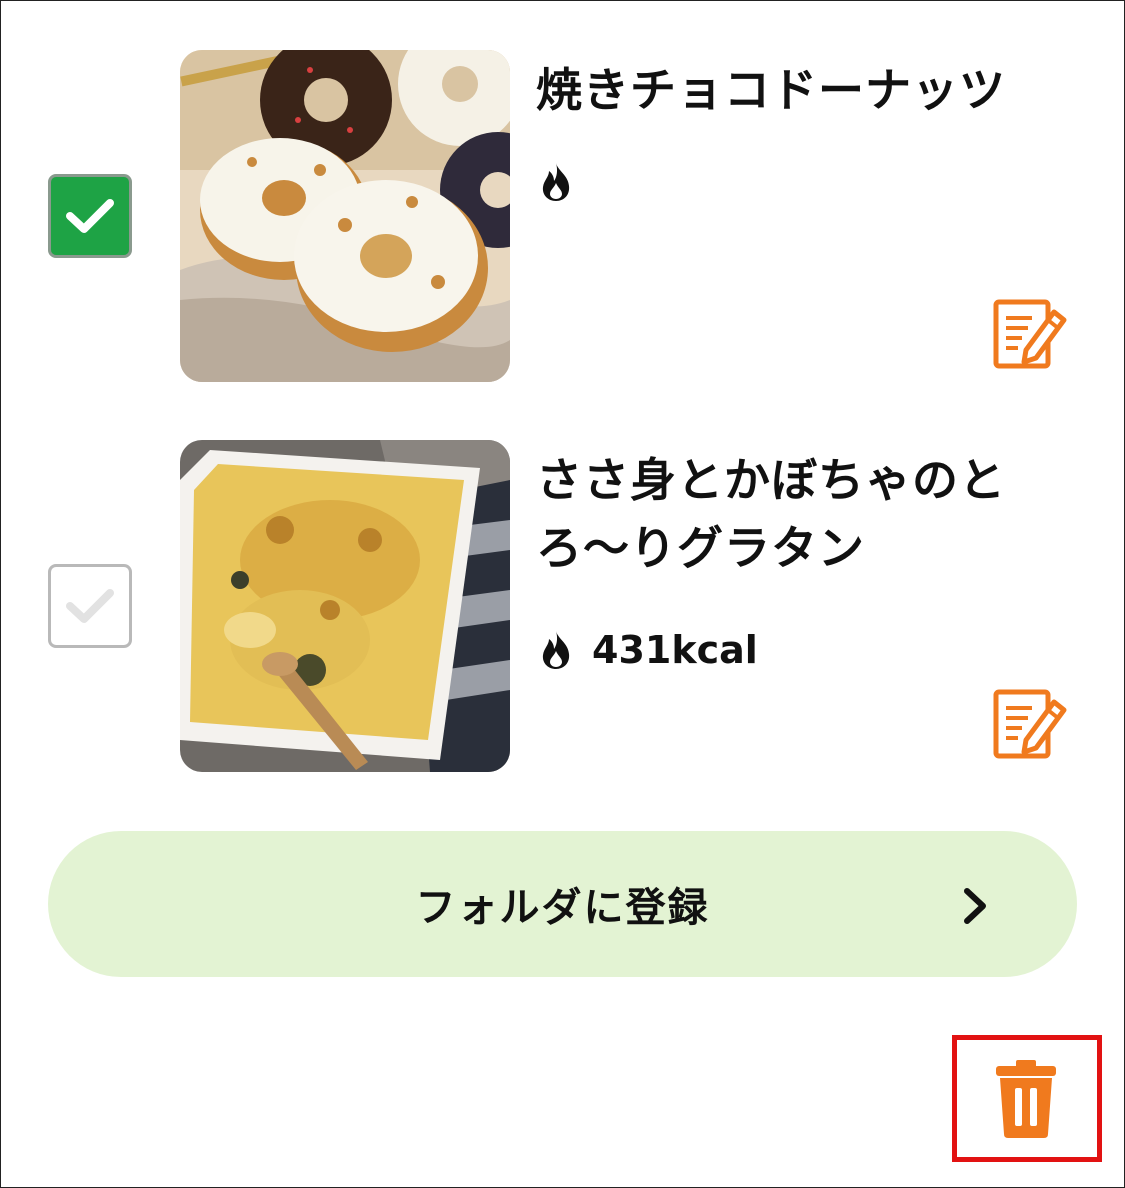 The image size is (1125, 1188). I want to click on calorie-info: 431kcal, so click(648, 650).